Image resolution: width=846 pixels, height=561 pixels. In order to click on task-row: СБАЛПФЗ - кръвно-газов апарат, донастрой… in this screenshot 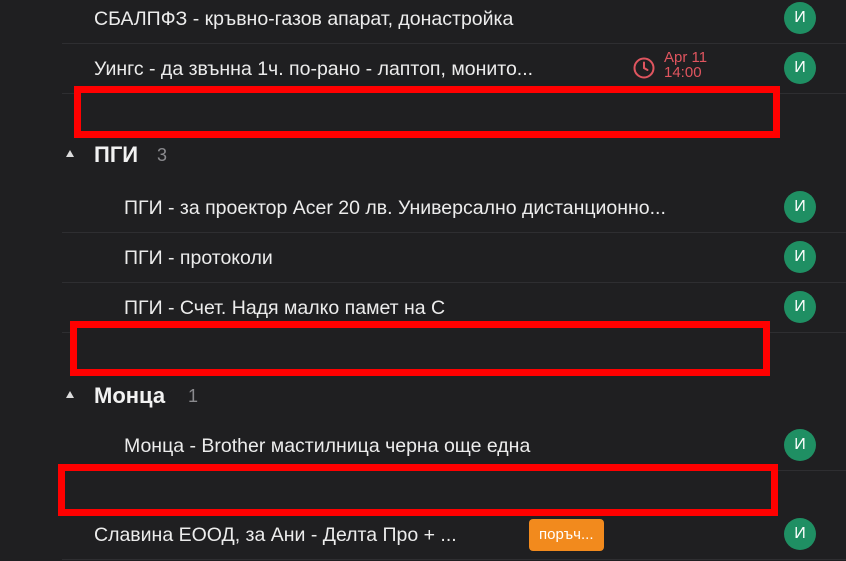, I will do `click(454, 22)`.